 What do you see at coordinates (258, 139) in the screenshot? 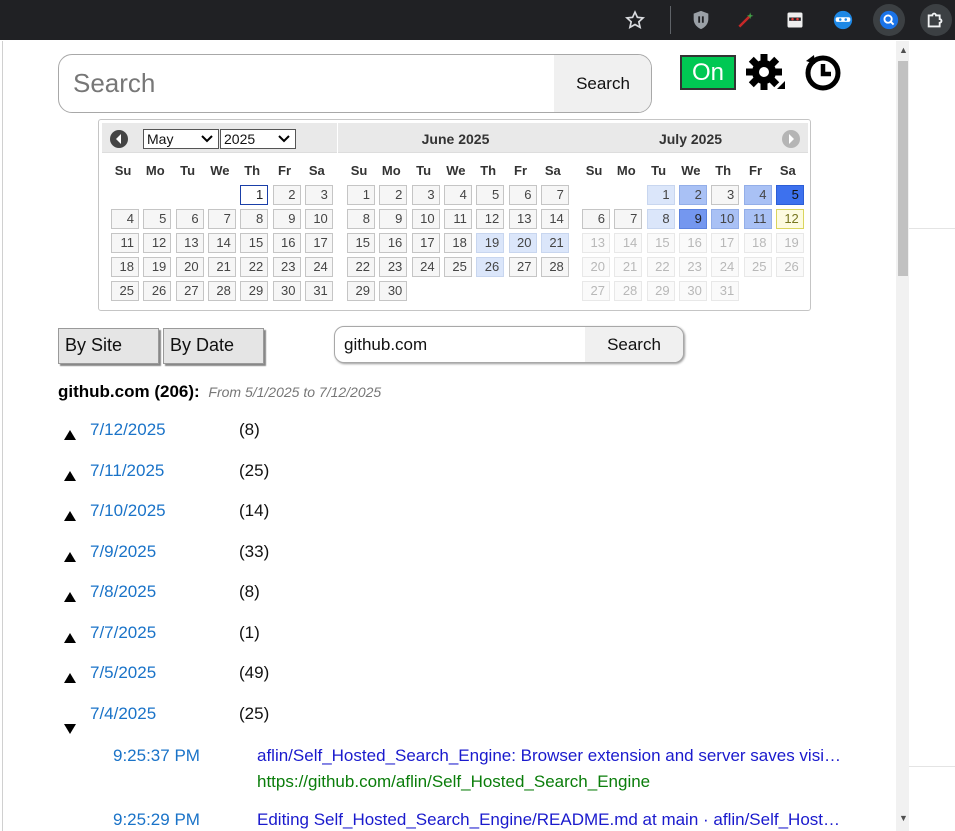
I see `year-select: 2025` at bounding box center [258, 139].